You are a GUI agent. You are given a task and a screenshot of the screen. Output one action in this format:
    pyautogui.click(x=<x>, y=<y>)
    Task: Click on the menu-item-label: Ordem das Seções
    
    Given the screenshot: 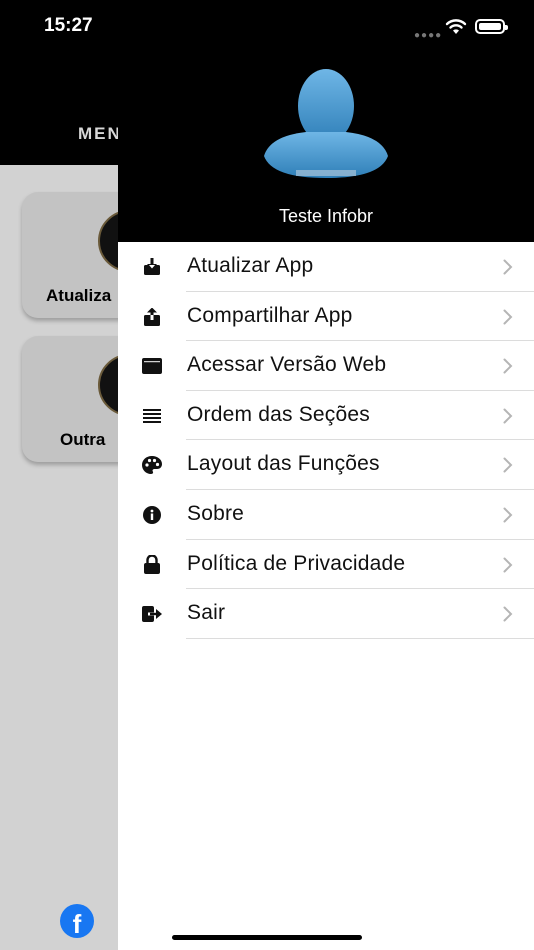 What is the action you would take?
    pyautogui.click(x=278, y=414)
    